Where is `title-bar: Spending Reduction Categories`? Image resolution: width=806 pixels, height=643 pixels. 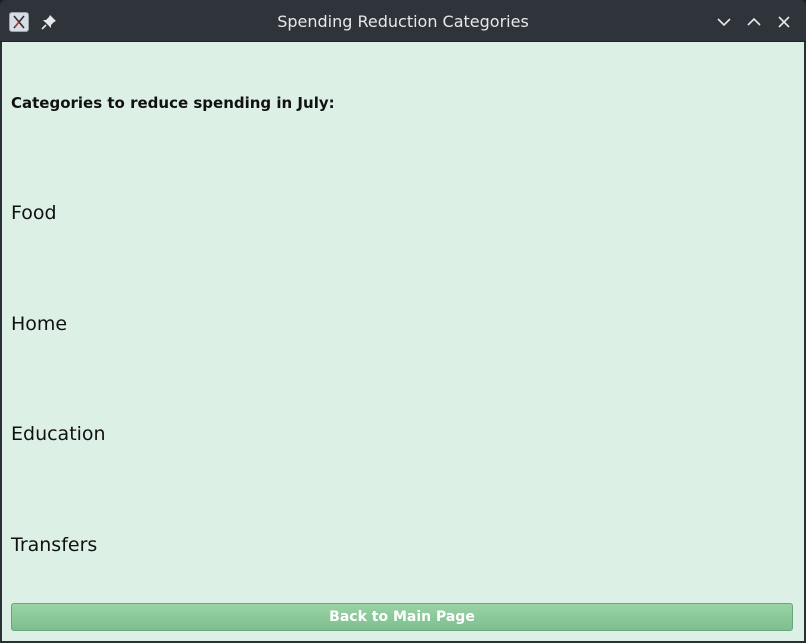 title-bar: Spending Reduction Categories is located at coordinates (403, 21).